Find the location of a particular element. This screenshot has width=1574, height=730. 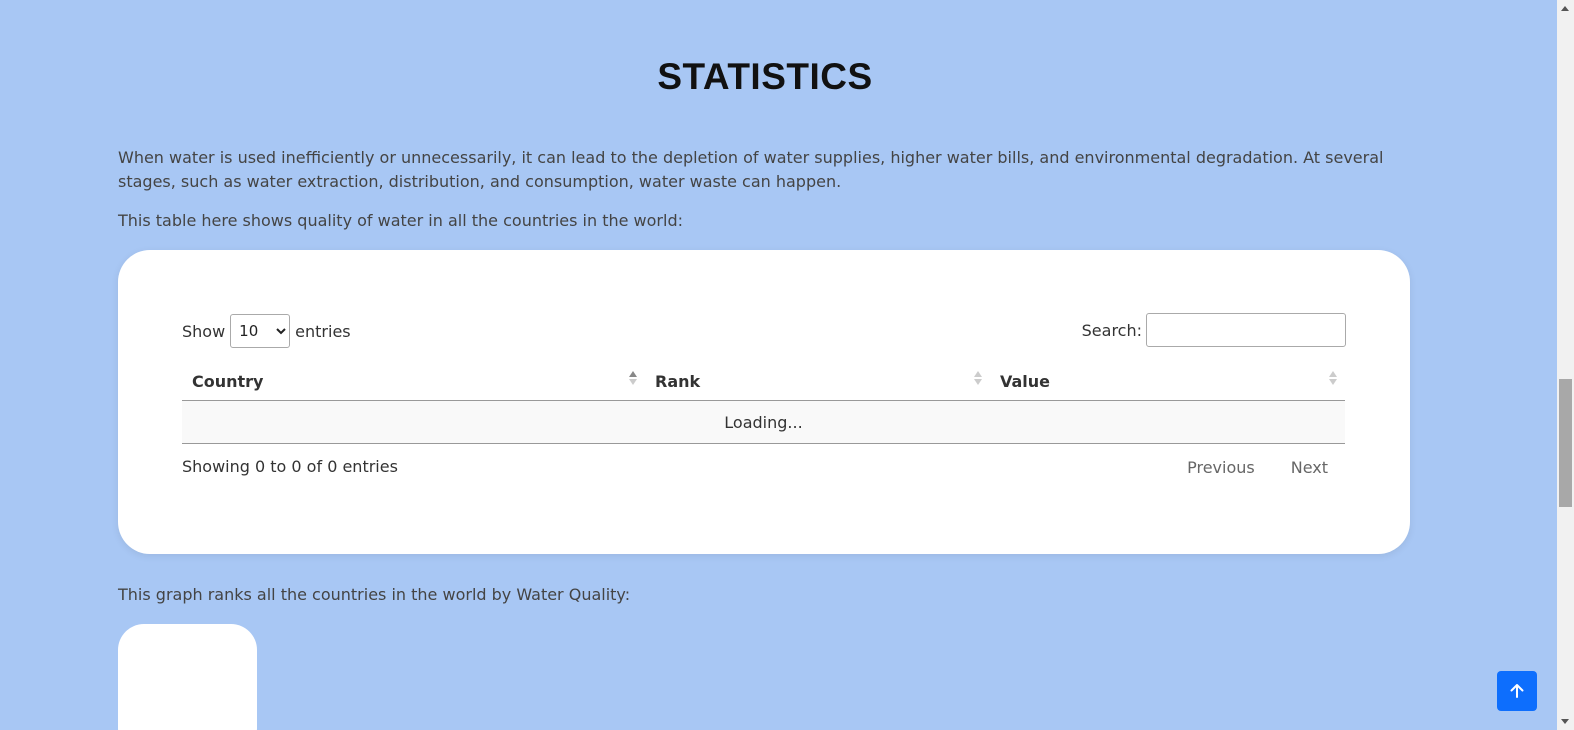

pagination: Previous Next is located at coordinates (1257, 467).